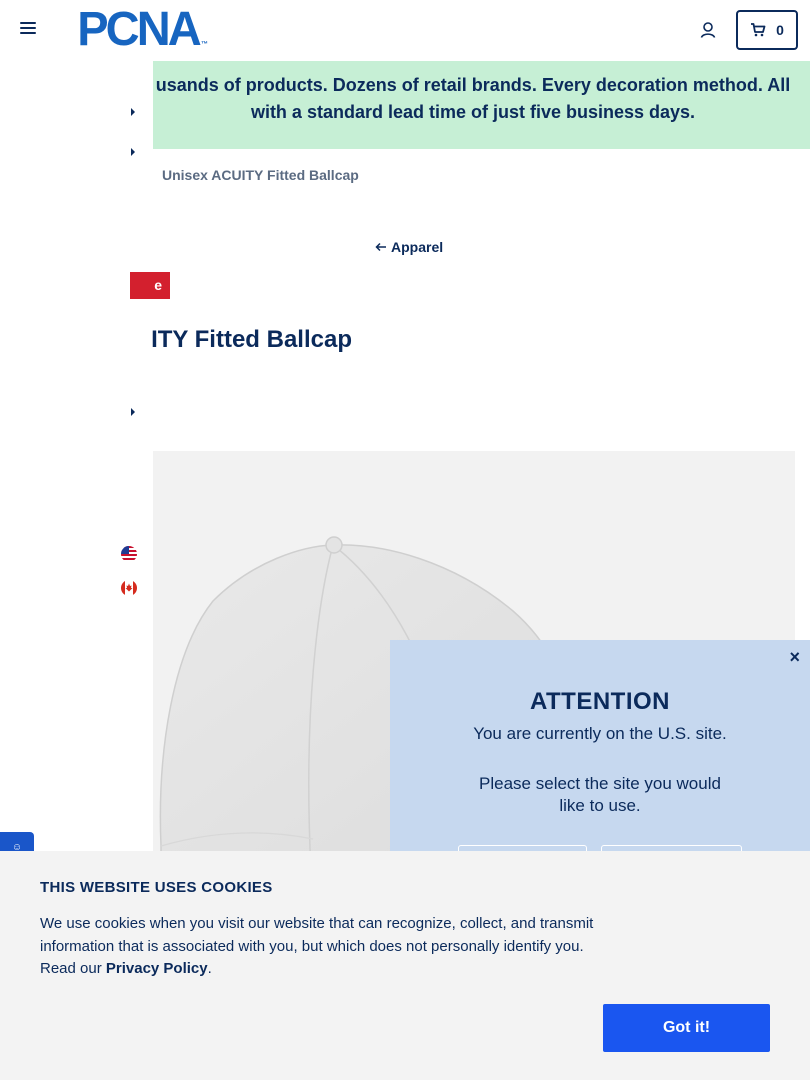 This screenshot has height=1080, width=810. I want to click on cart-button: 0, so click(767, 30).